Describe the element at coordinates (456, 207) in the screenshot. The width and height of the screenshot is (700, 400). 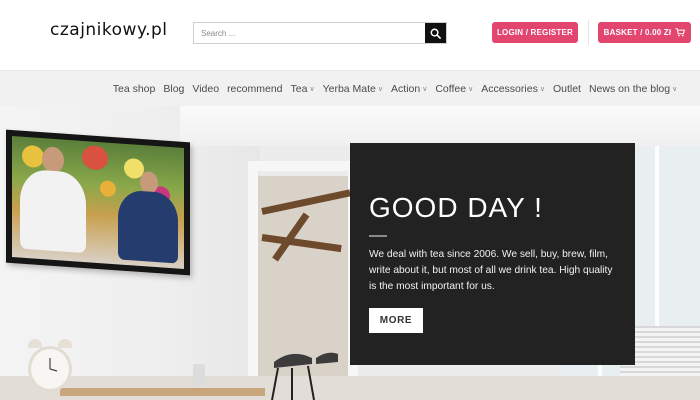
I see `hero-title: GOOD DAY !` at that location.